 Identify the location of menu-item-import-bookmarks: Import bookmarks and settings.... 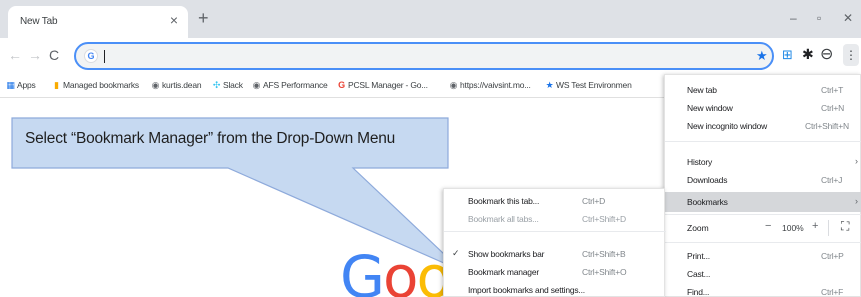
(555, 289).